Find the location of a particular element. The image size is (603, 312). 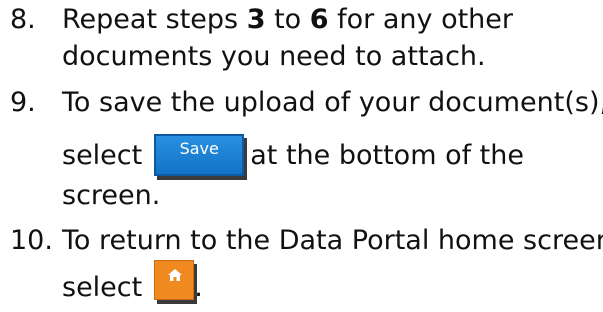

step-number: 9. is located at coordinates (23, 102).